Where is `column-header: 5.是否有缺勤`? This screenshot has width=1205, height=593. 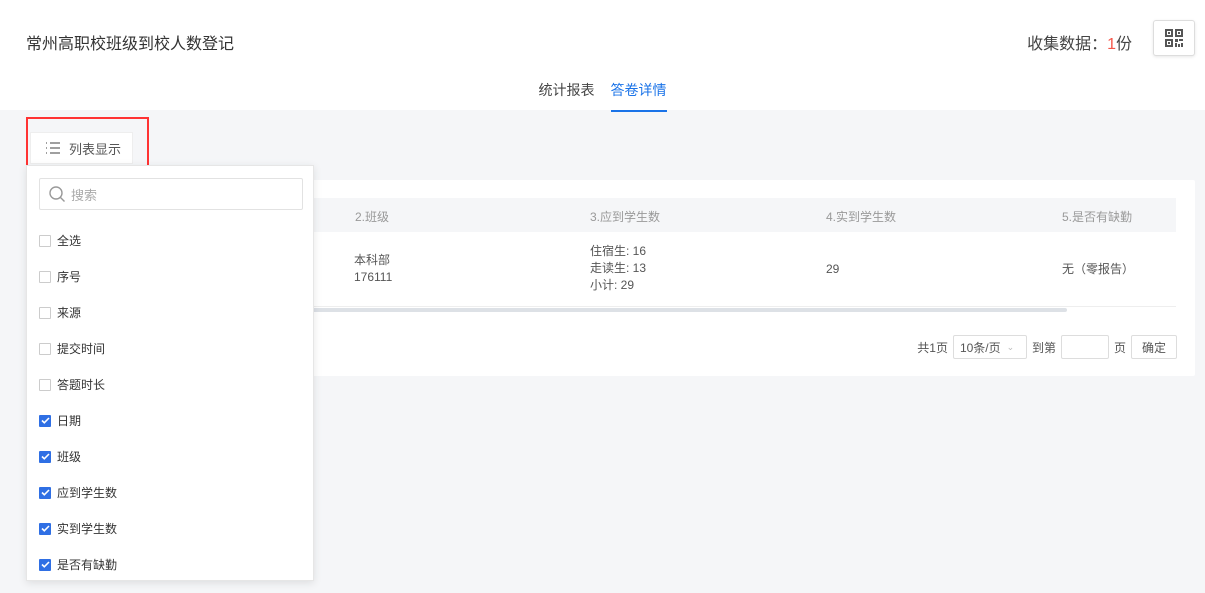 column-header: 5.是否有缺勤 is located at coordinates (1097, 217).